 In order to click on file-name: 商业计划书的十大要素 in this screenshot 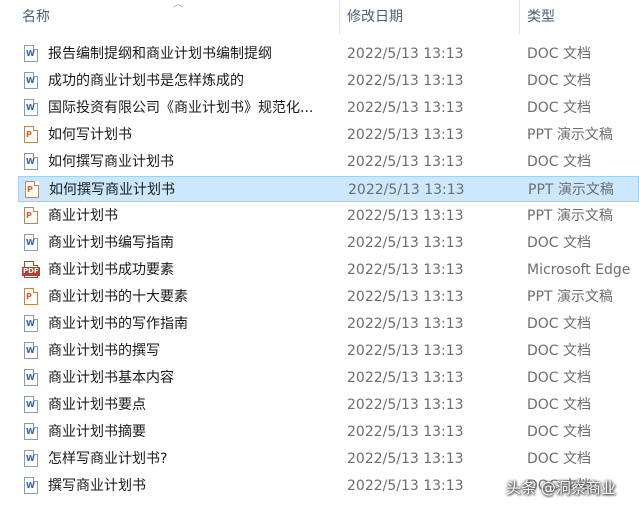, I will do `click(193, 297)`.